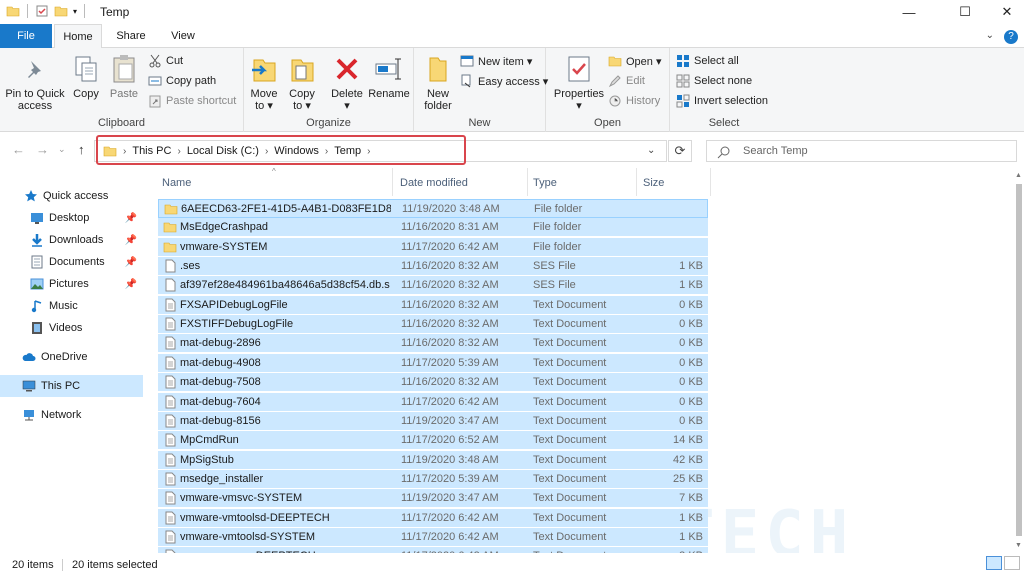 This screenshot has width=1024, height=573. I want to click on maximize-button: ☐, so click(965, 12).